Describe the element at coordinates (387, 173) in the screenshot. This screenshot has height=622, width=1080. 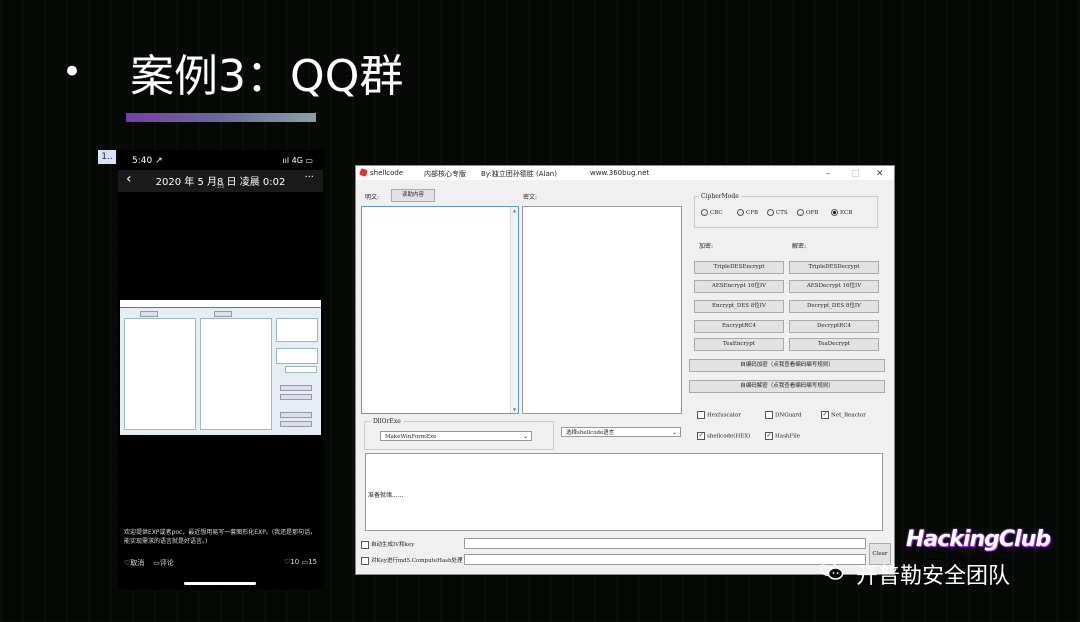
I see `window-title: shellcode` at that location.